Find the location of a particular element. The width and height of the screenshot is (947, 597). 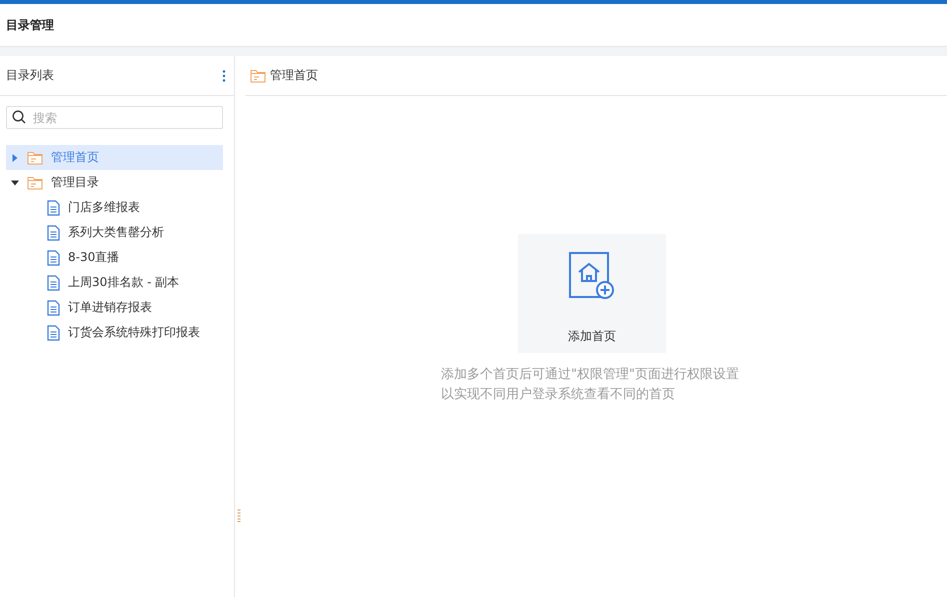

page-title: 目录管理 is located at coordinates (30, 25).